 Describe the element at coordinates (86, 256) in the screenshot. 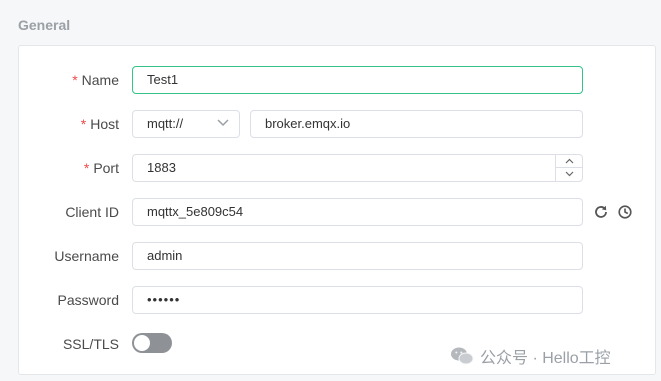

I see `username-label: Username` at that location.